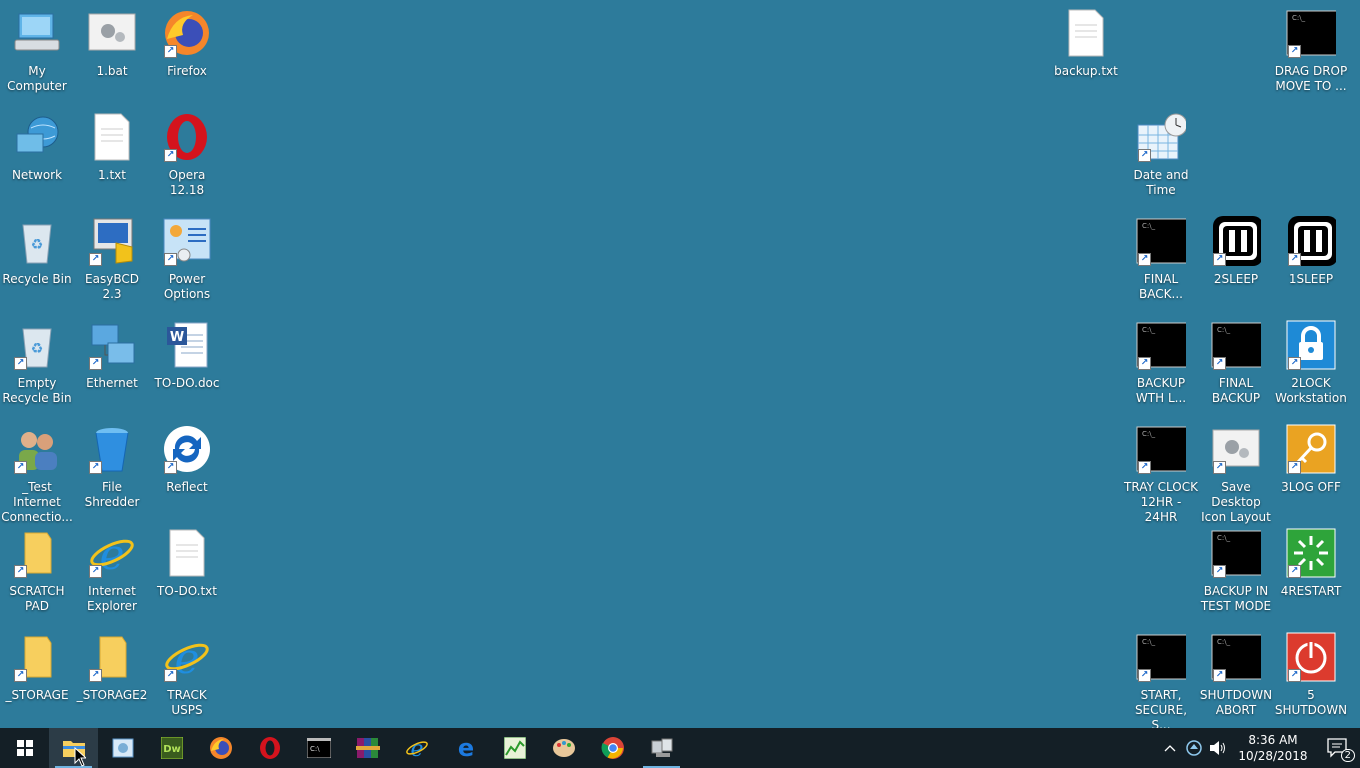 This screenshot has height=768, width=1360. I want to click on desktop-icon-save-layout: ↗ Save Desktop Icon Layout, so click(1236, 470).